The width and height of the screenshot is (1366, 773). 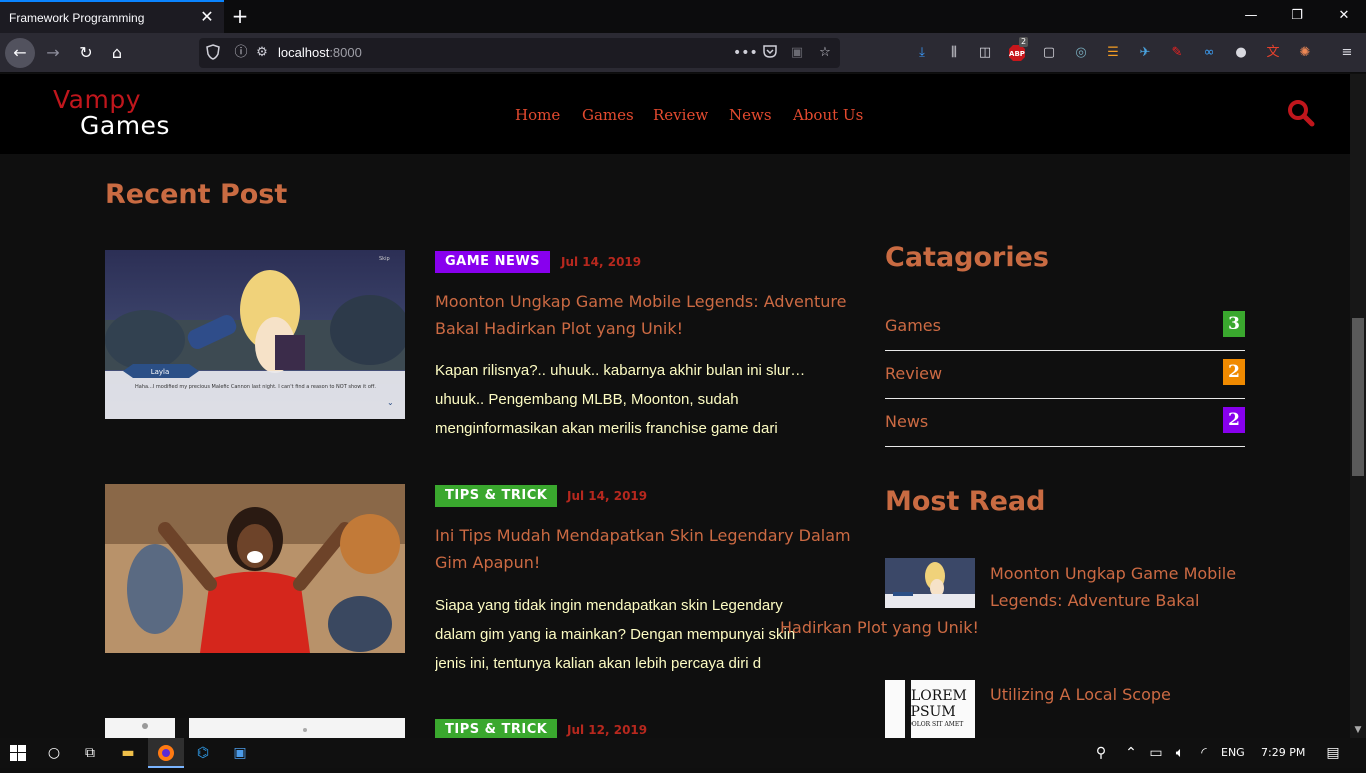 I want to click on page-actions-icon: •••, so click(x=745, y=53).